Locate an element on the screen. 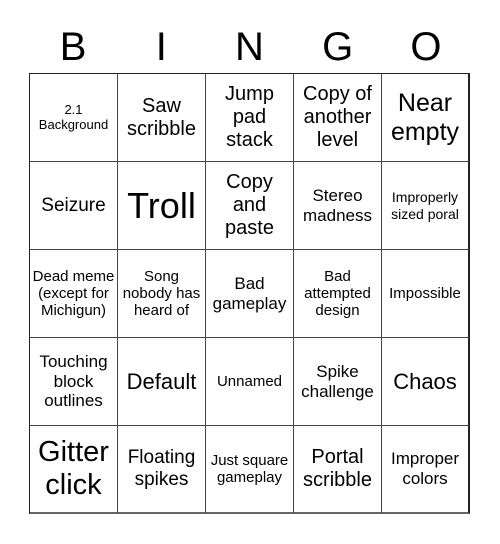  bingo-cell: Spike challenge is located at coordinates (338, 382).